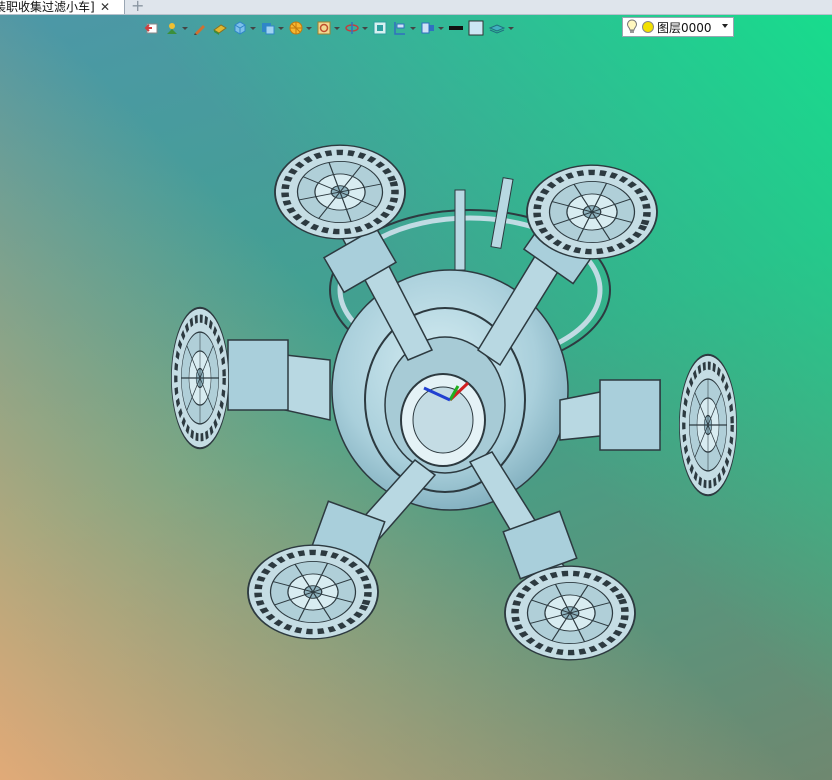 The height and width of the screenshot is (780, 832). Describe the element at coordinates (199, 378) in the screenshot. I see `omni-wheel-left` at that location.